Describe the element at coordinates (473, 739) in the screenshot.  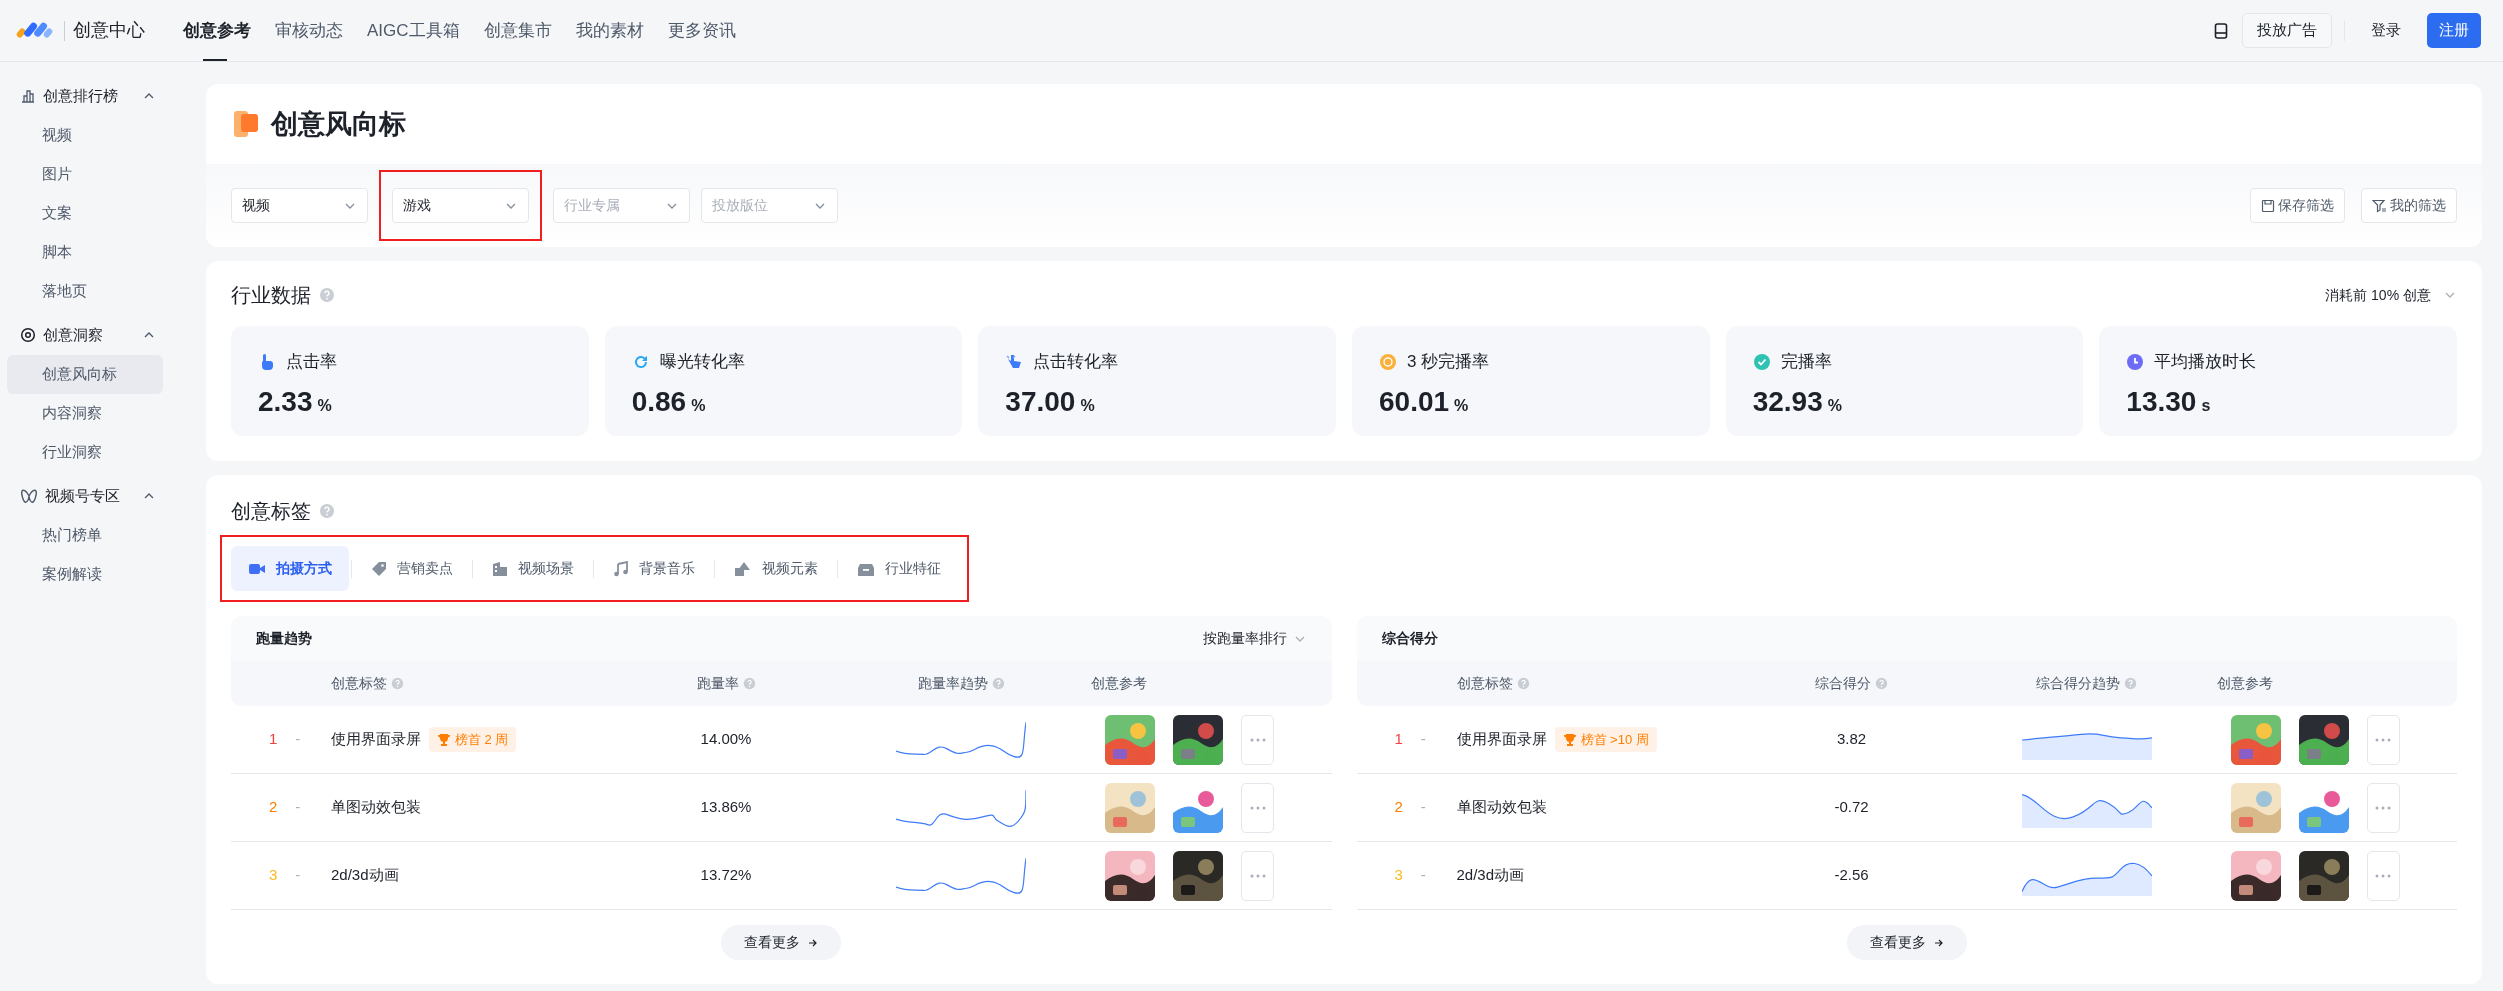
I see `rank-badge: 榜首 2 周` at that location.